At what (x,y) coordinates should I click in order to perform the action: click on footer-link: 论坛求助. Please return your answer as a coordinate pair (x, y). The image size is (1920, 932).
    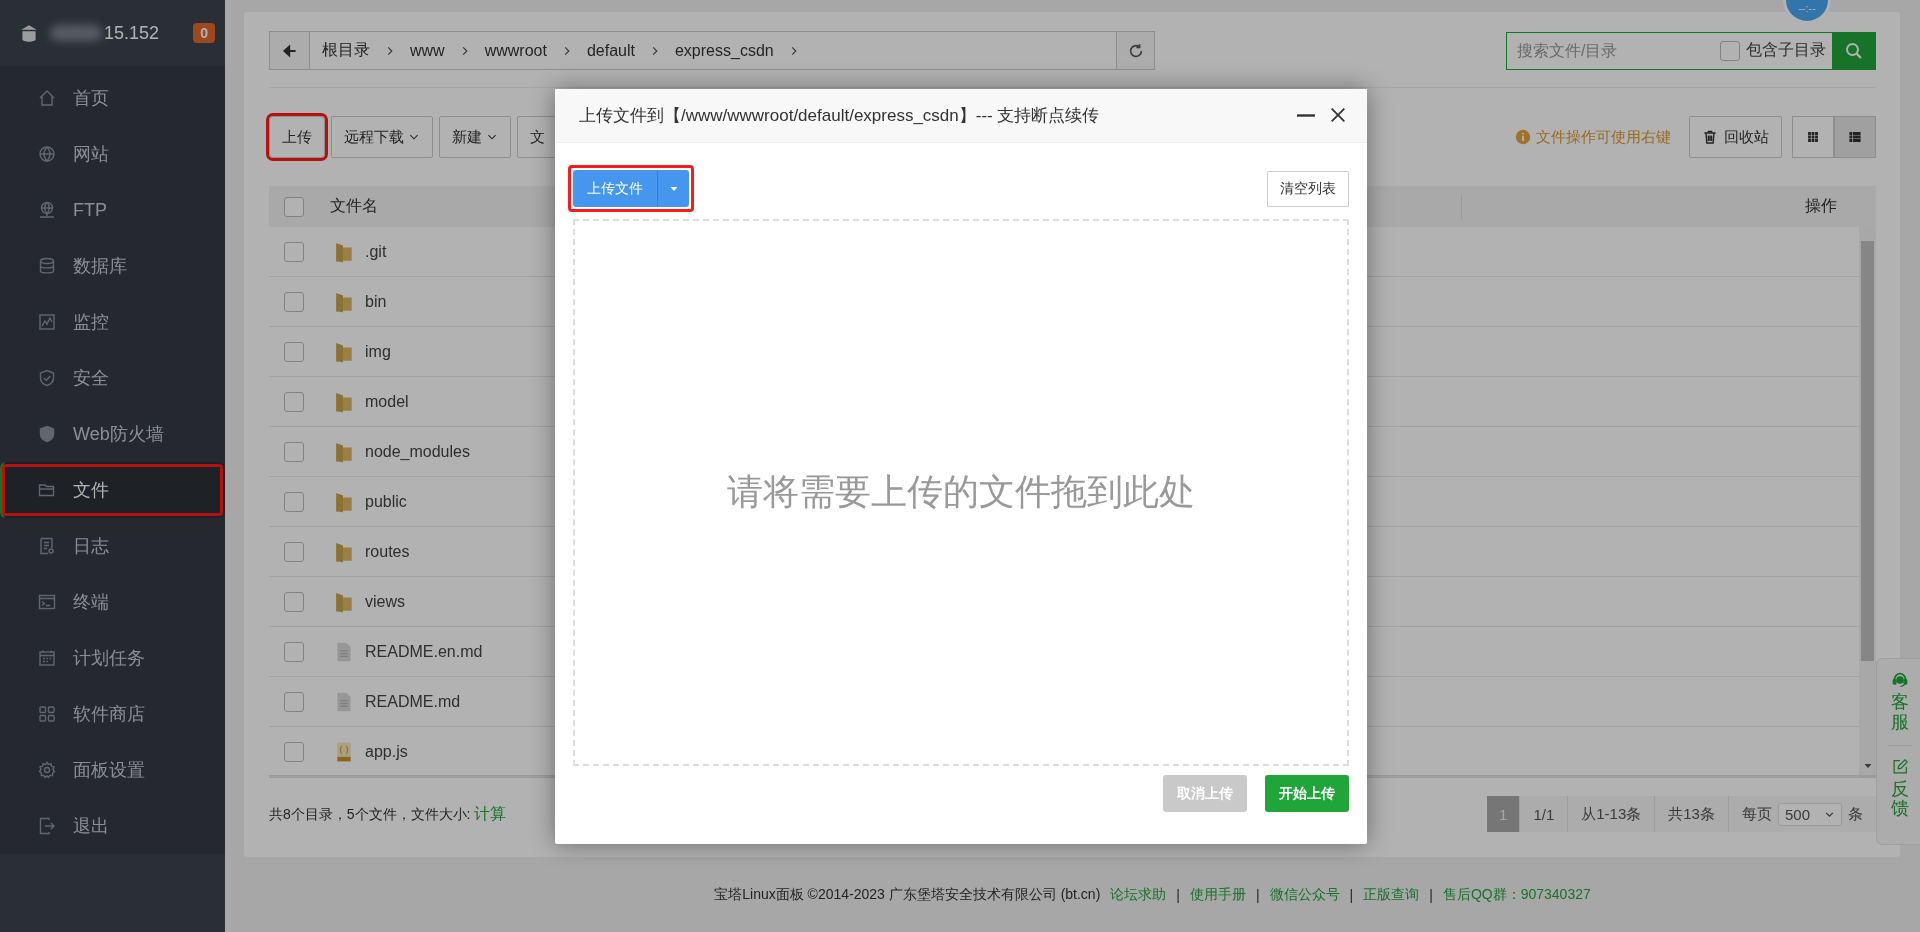
    Looking at the image, I should click on (1138, 894).